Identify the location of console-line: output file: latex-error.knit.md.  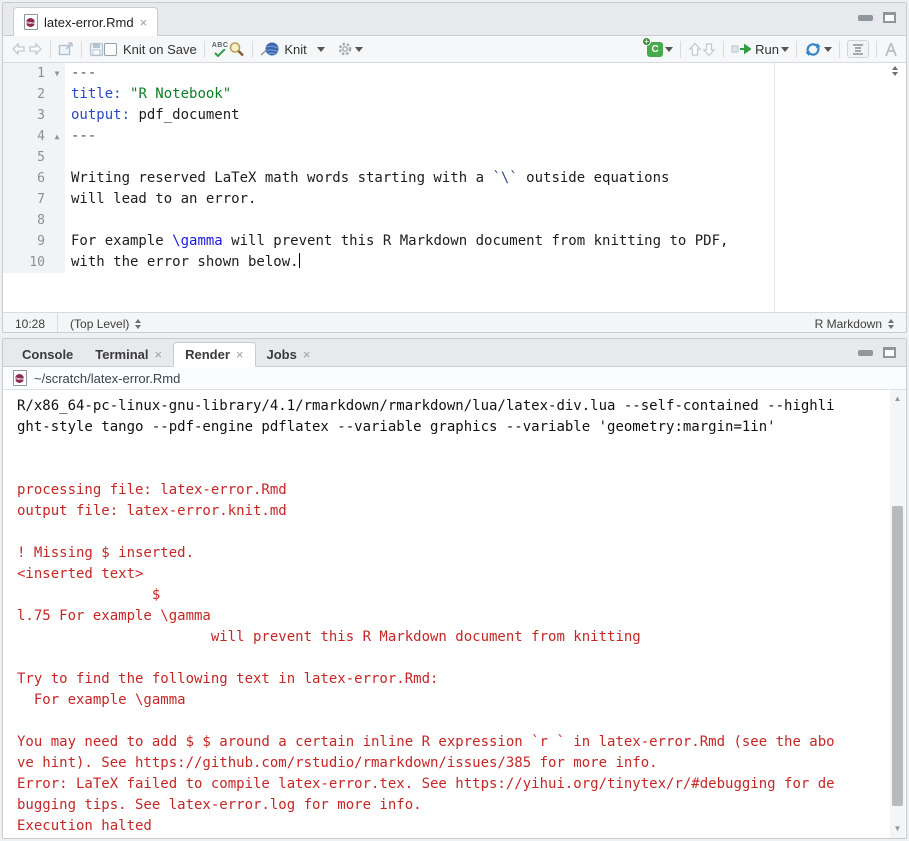
(152, 511).